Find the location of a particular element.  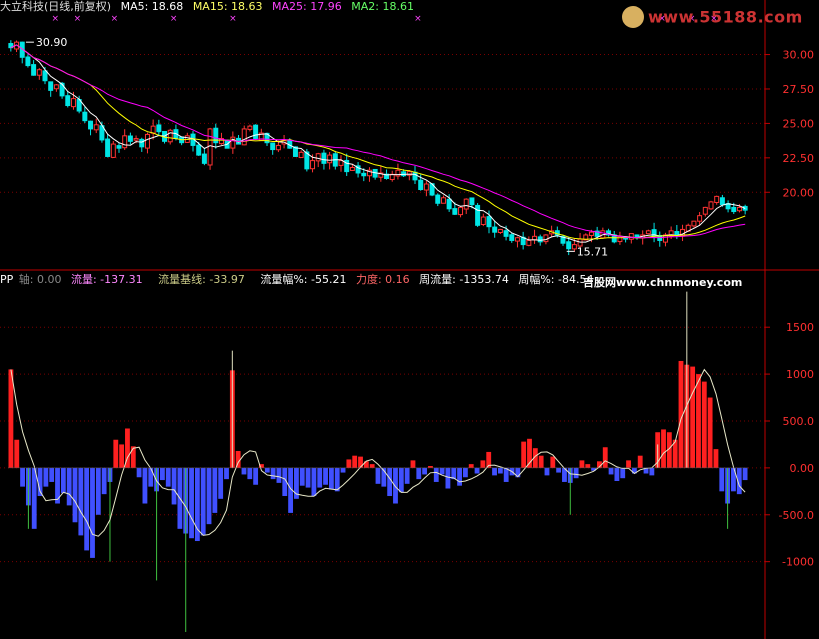

cross-marker-icon: × is located at coordinates (418, 19).